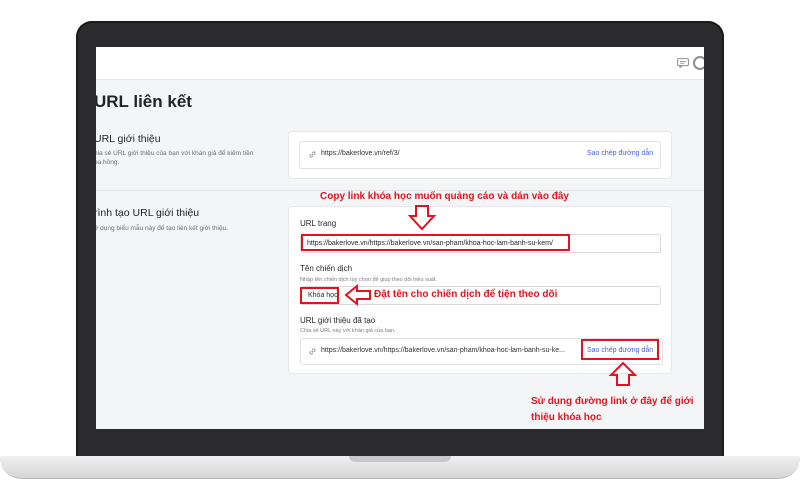 The image size is (800, 500). What do you see at coordinates (357, 295) in the screenshot?
I see `left-arrow-icon` at bounding box center [357, 295].